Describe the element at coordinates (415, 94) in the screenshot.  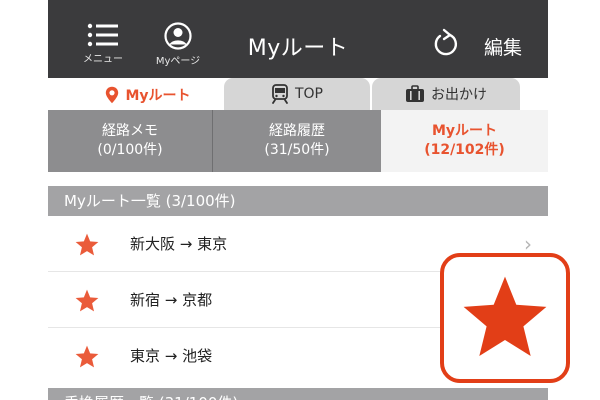
I see `briefcase-icon` at that location.